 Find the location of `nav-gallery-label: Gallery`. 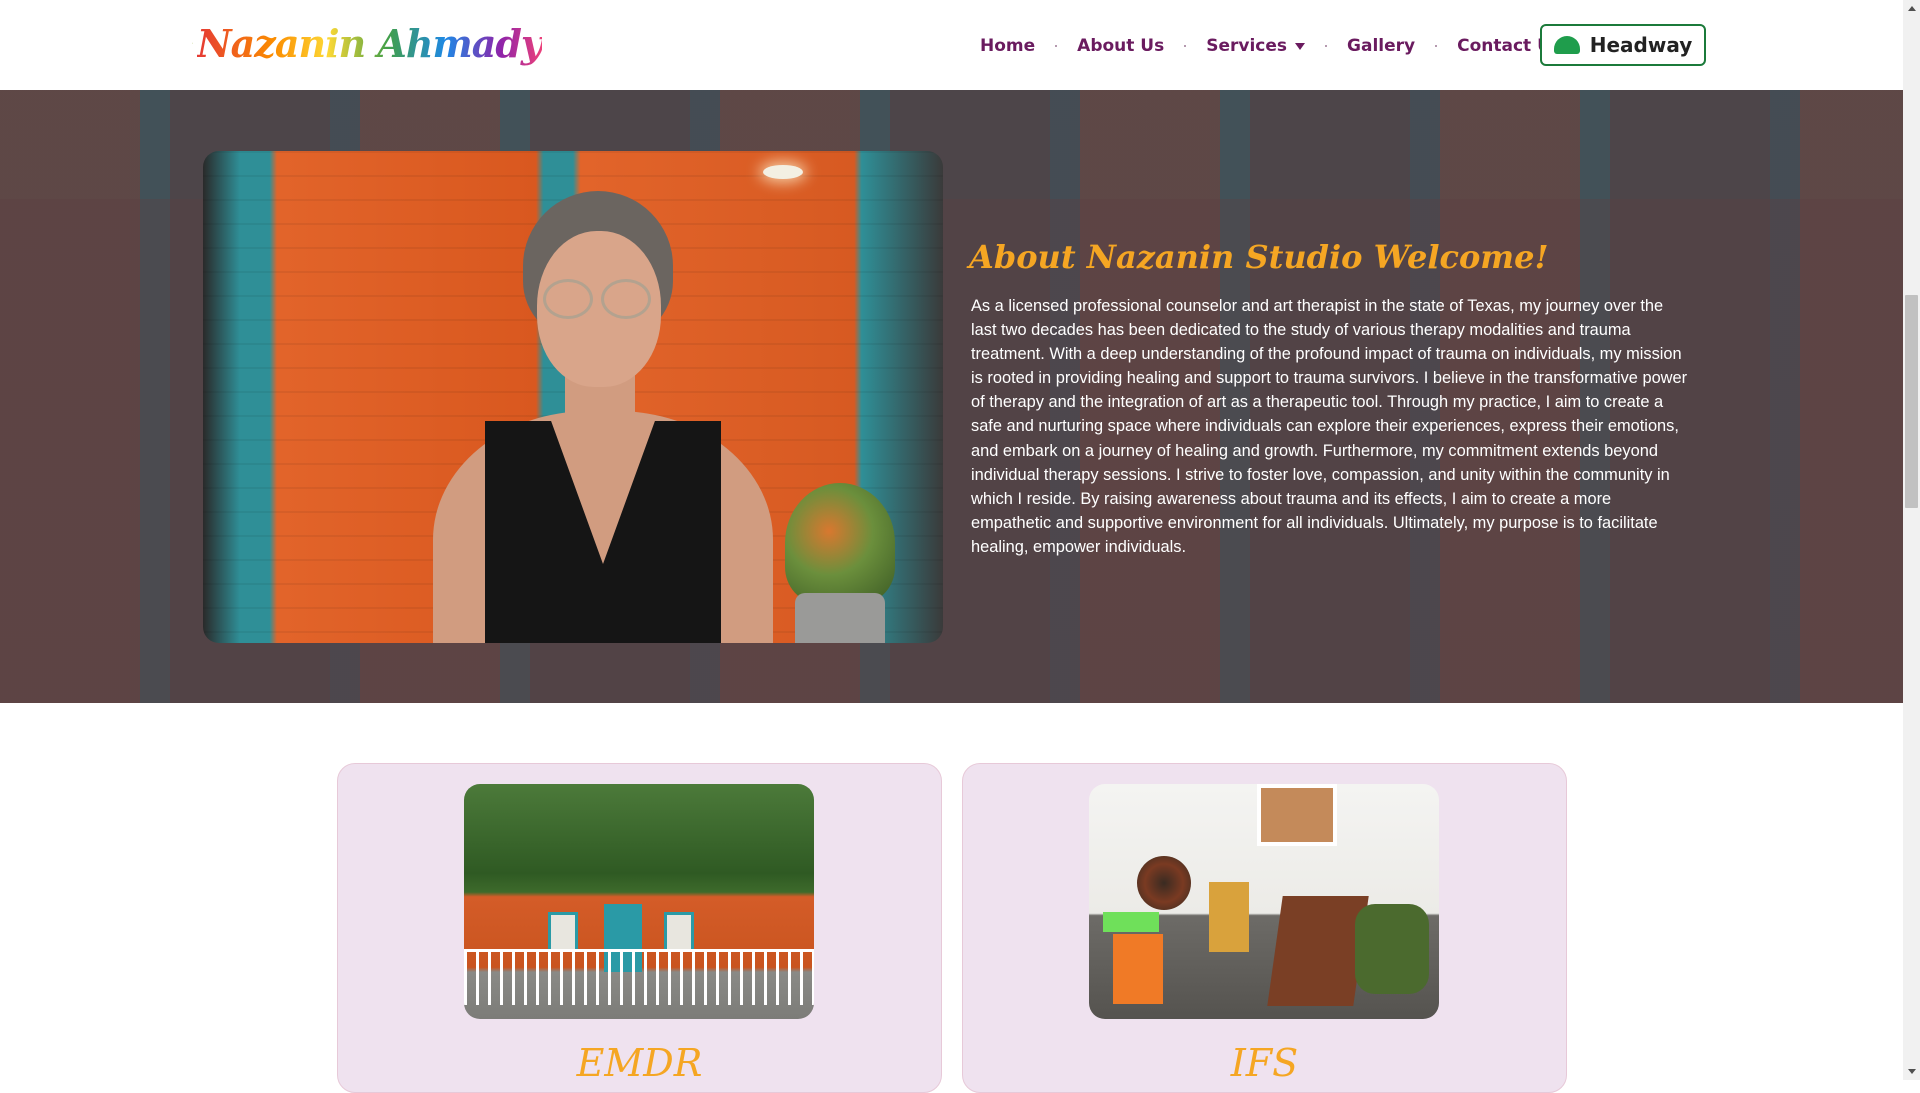

nav-gallery-label: Gallery is located at coordinates (1381, 46).